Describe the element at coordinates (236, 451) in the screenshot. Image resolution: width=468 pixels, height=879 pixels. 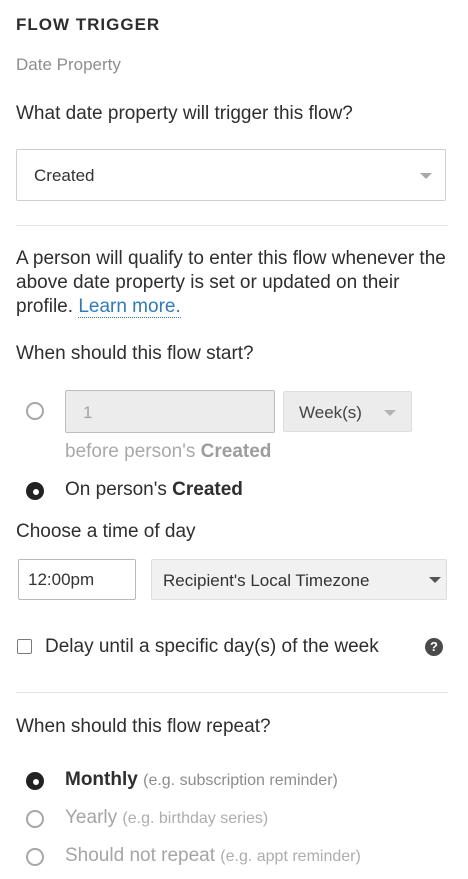
I see `offset-property-name: Created` at that location.